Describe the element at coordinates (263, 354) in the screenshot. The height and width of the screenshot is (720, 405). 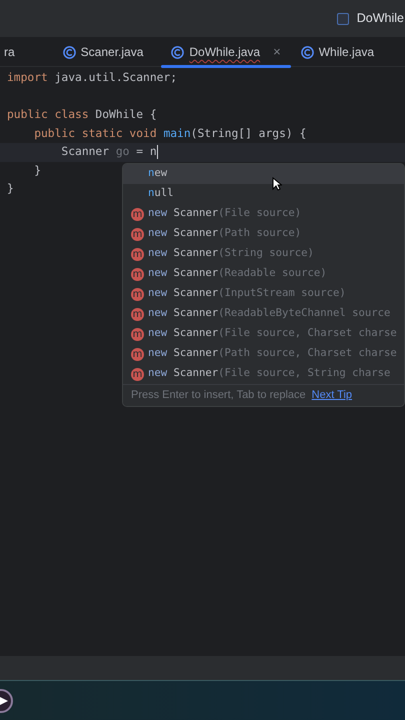
I see `completion-item: m new Scanner(Path source, Charset charse` at that location.